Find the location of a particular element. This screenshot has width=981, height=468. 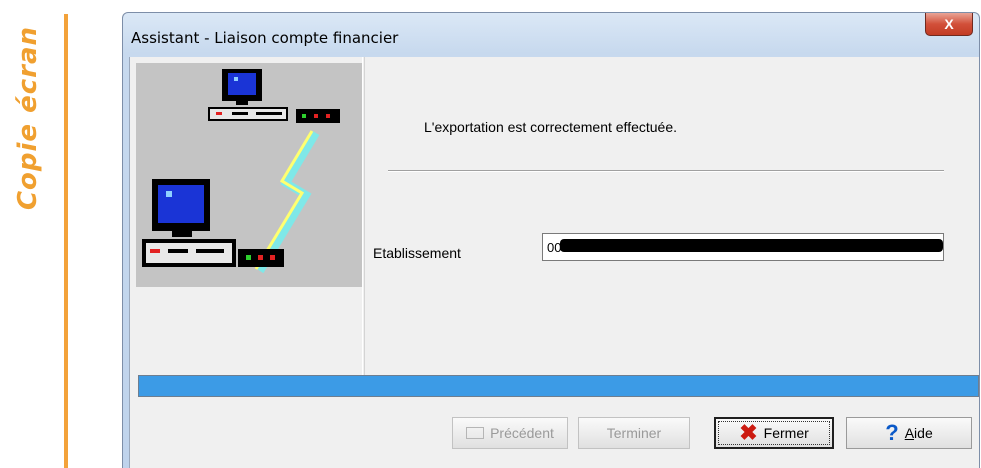

redaction-bar is located at coordinates (751, 245).